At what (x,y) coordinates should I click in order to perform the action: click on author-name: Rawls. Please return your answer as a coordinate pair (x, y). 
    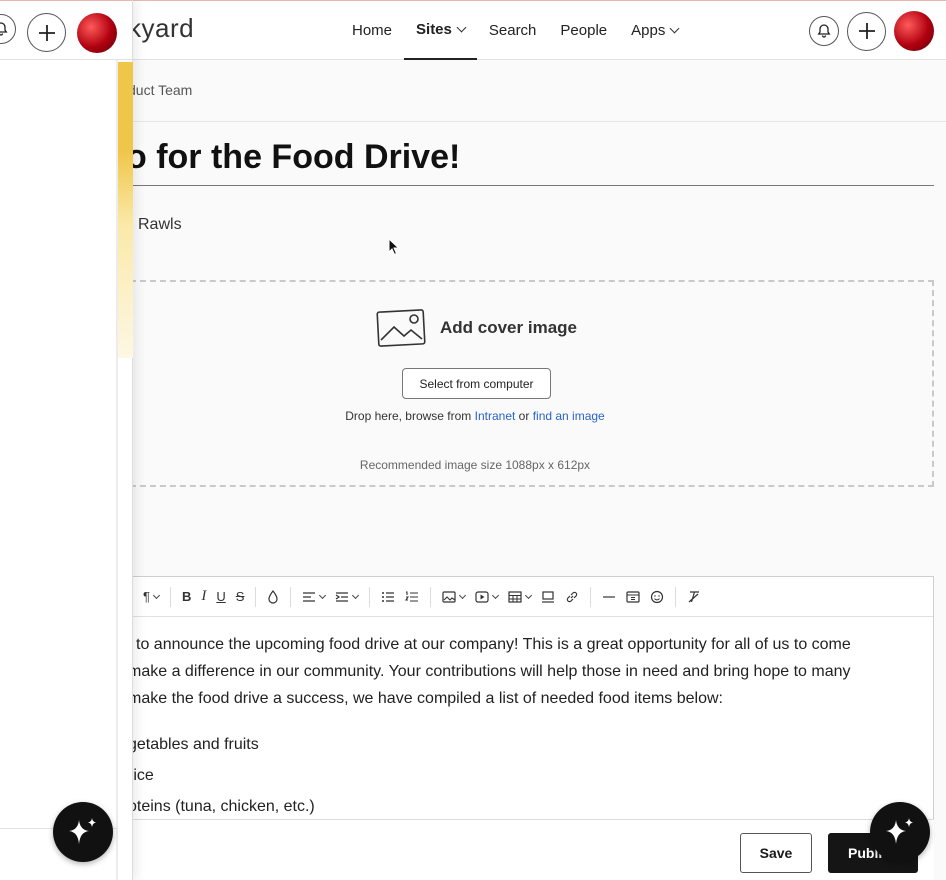
    Looking at the image, I should click on (160, 224).